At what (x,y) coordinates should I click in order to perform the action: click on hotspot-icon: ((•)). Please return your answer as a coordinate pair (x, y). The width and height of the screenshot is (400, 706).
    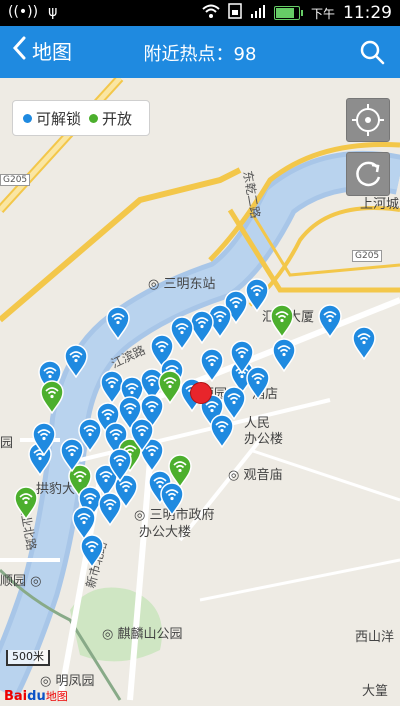
    Looking at the image, I should click on (23, 12).